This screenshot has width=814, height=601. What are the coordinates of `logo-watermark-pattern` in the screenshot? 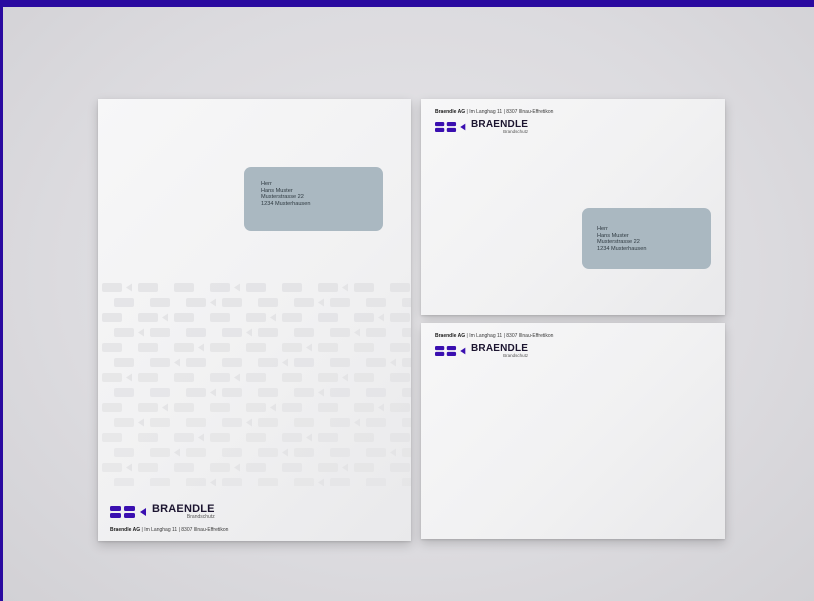 It's located at (254, 383).